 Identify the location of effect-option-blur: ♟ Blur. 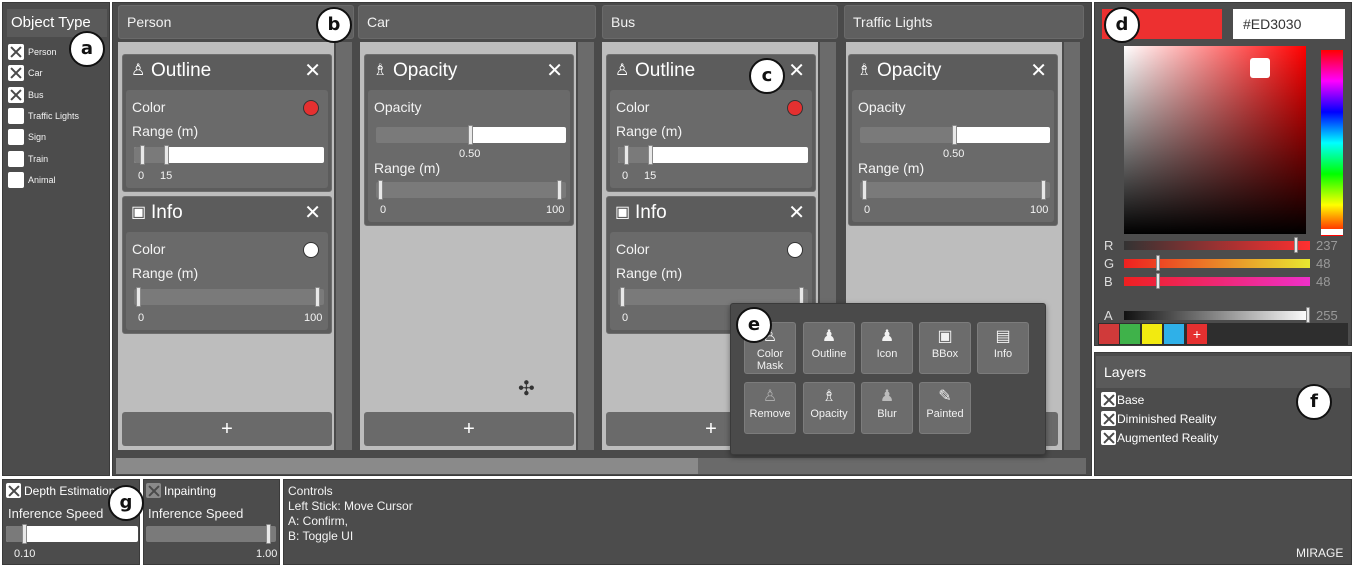
(887, 408).